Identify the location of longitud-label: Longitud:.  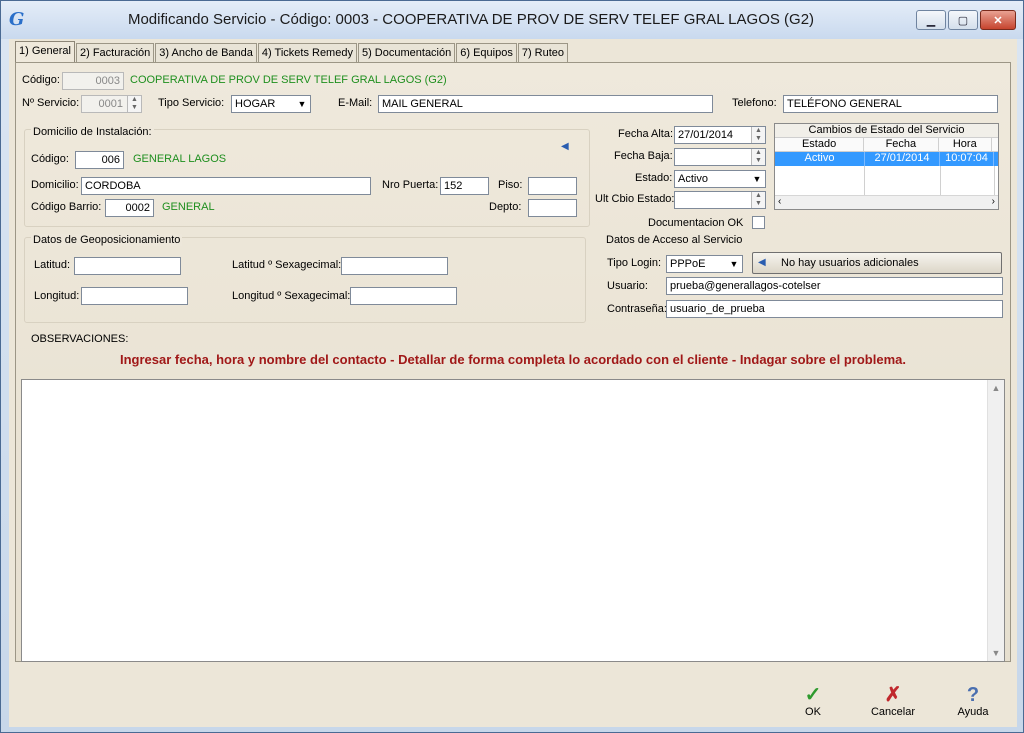
(57, 296).